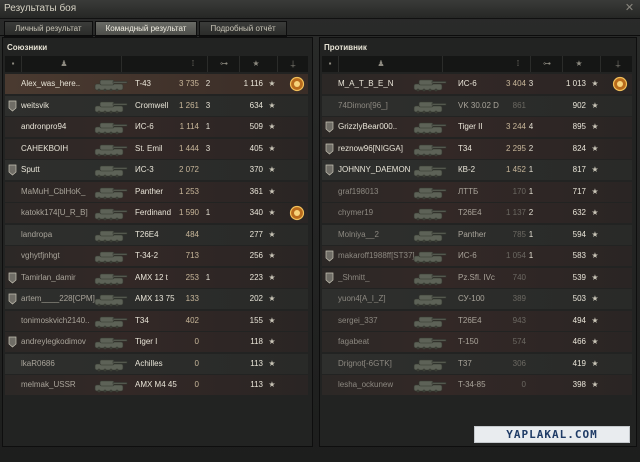  I want to click on player-row: Alex_was_here.. T-43 3 735 2 1 116 ★, so click(156, 84).